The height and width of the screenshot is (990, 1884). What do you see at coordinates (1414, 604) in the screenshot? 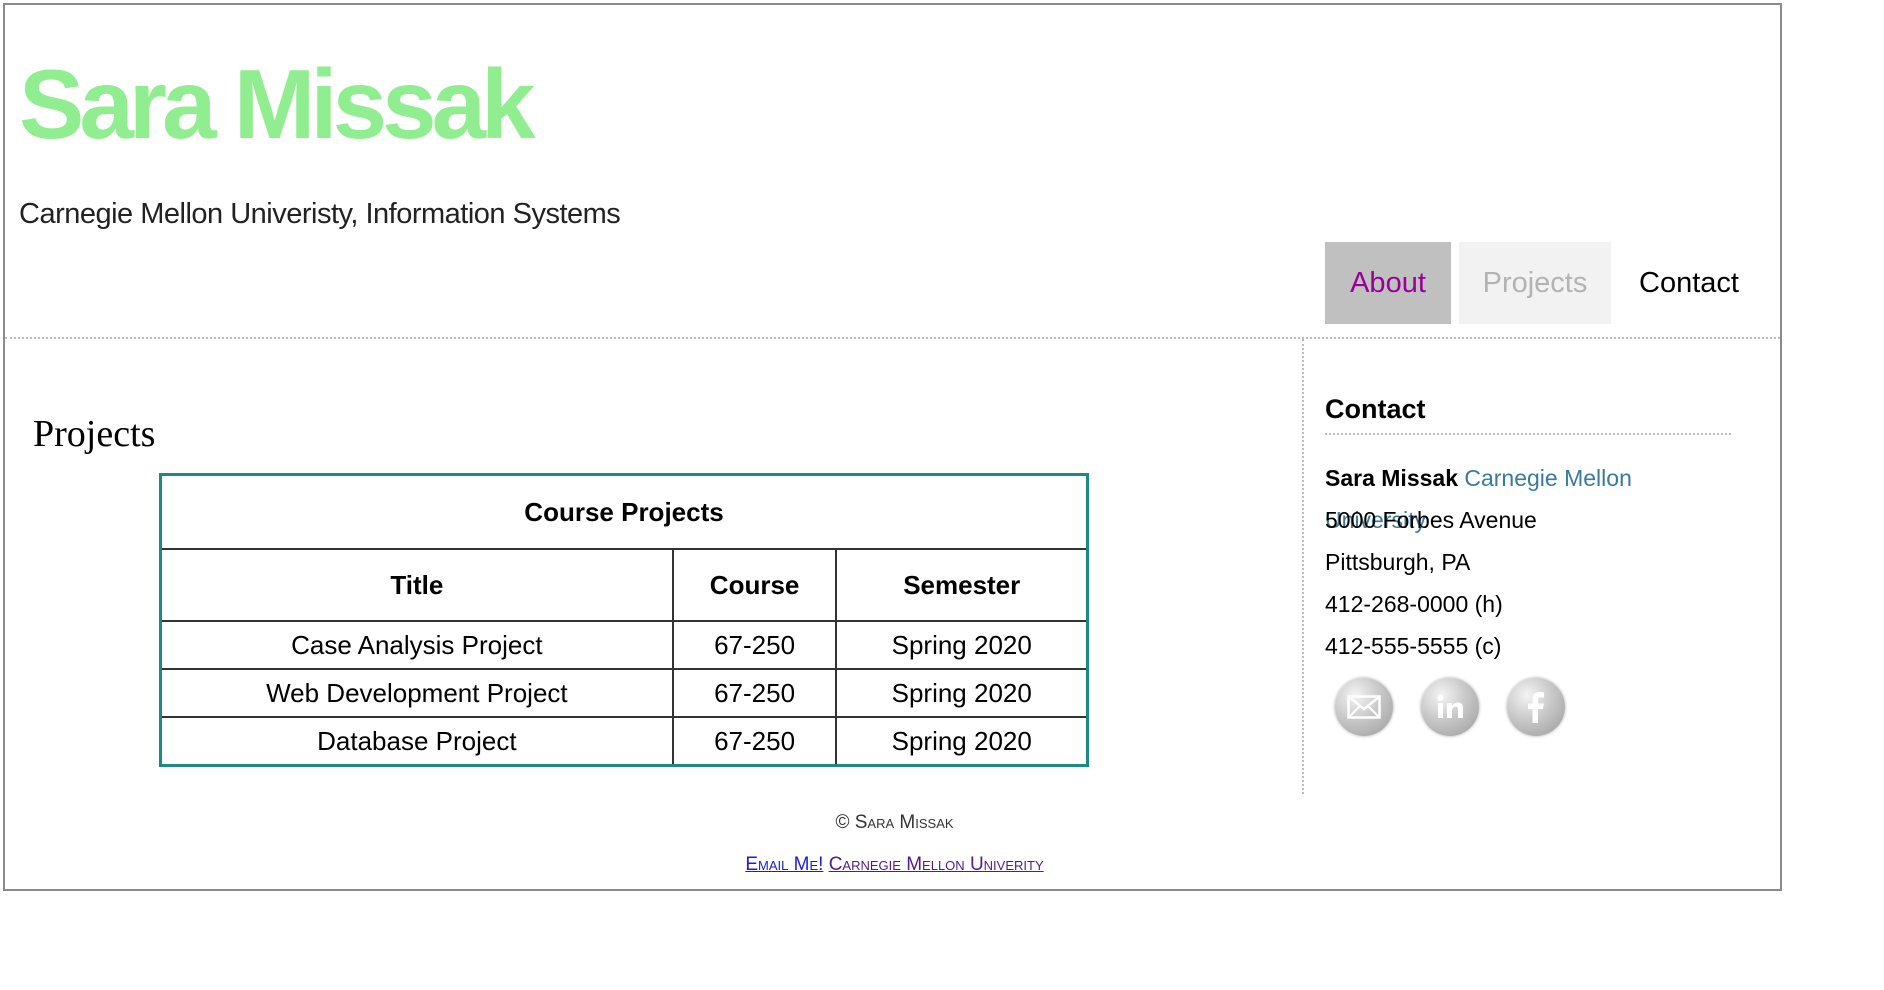
I see `phone-home: 412-268-0000 (h)` at bounding box center [1414, 604].